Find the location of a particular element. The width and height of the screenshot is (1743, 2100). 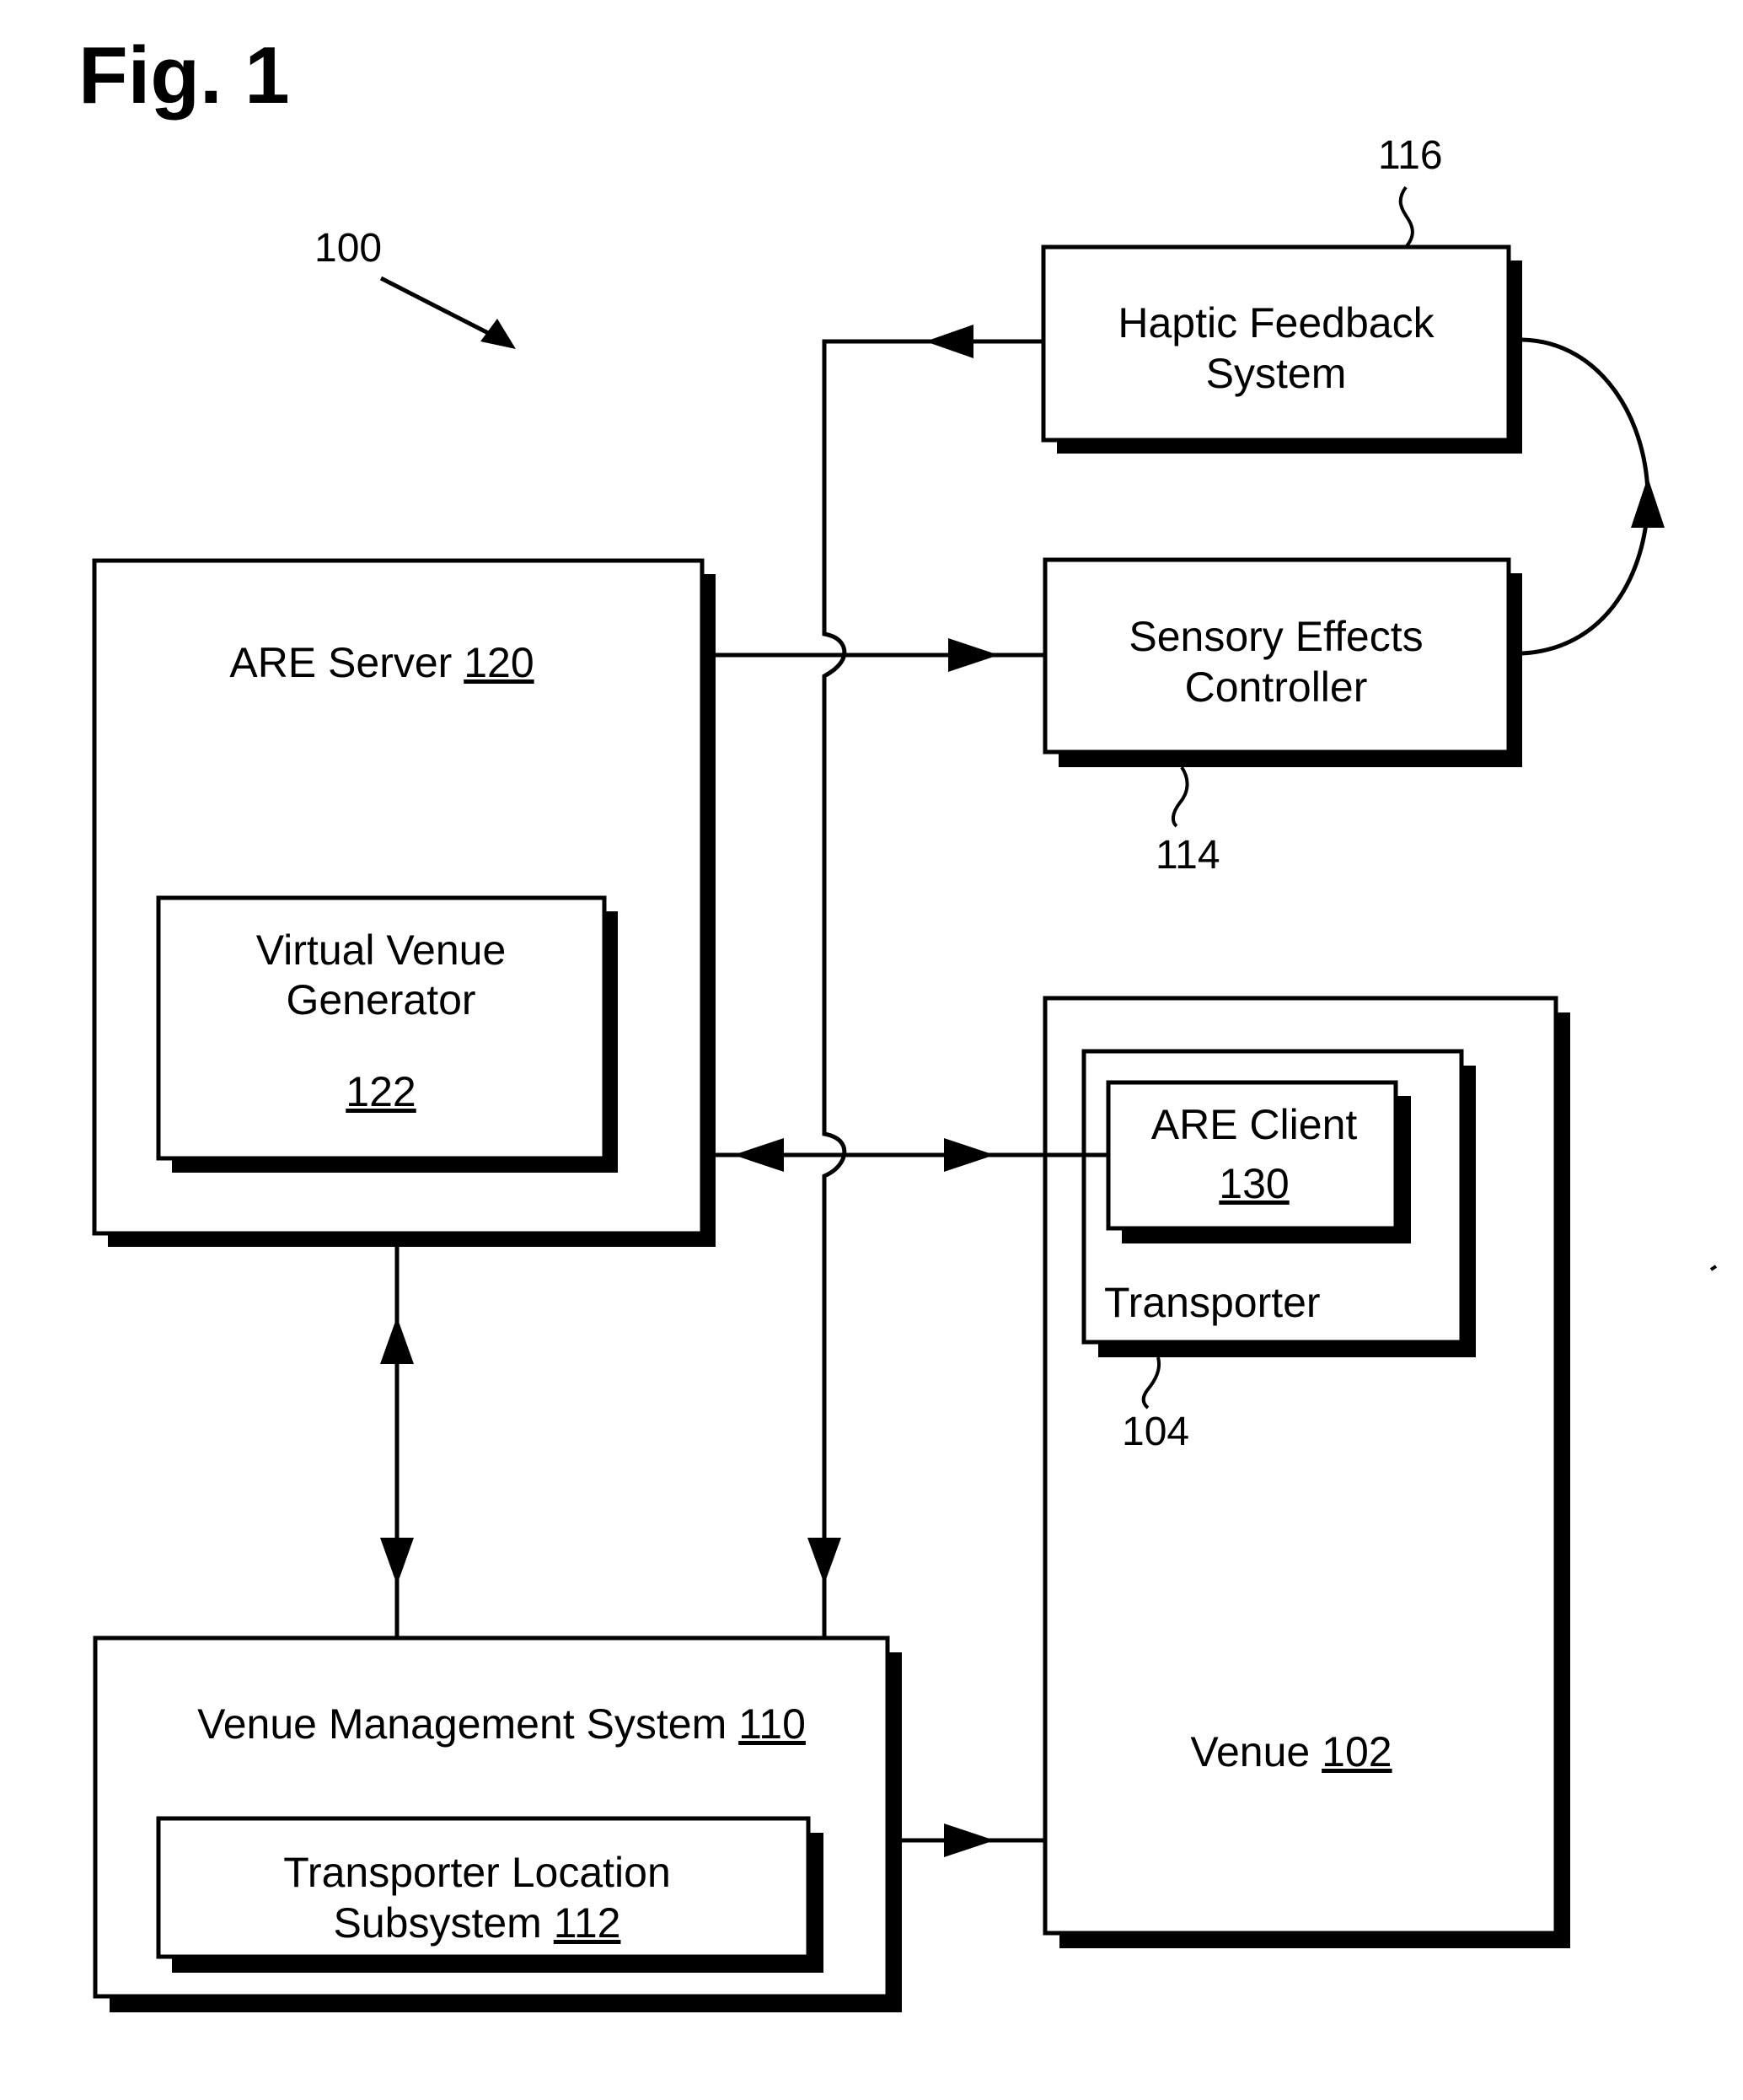

are-client-label: ARE Client is located at coordinates (1254, 1124).